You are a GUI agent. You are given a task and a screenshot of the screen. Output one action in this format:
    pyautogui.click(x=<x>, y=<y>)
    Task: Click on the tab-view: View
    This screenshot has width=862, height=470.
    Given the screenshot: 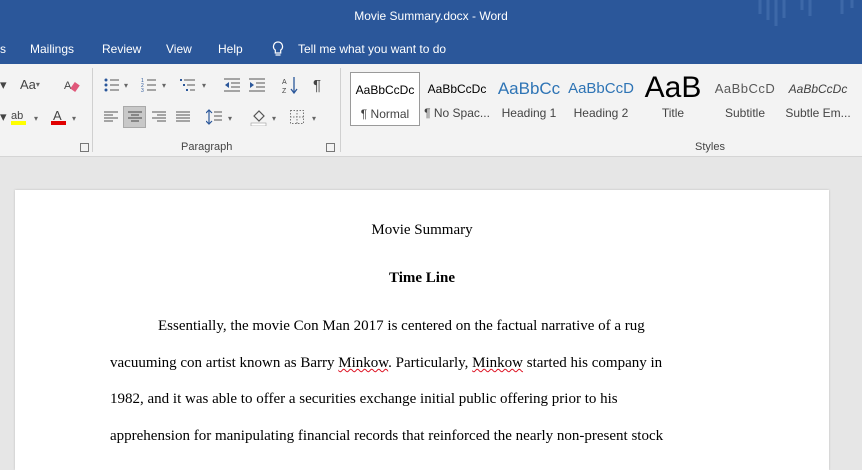 What is the action you would take?
    pyautogui.click(x=179, y=49)
    